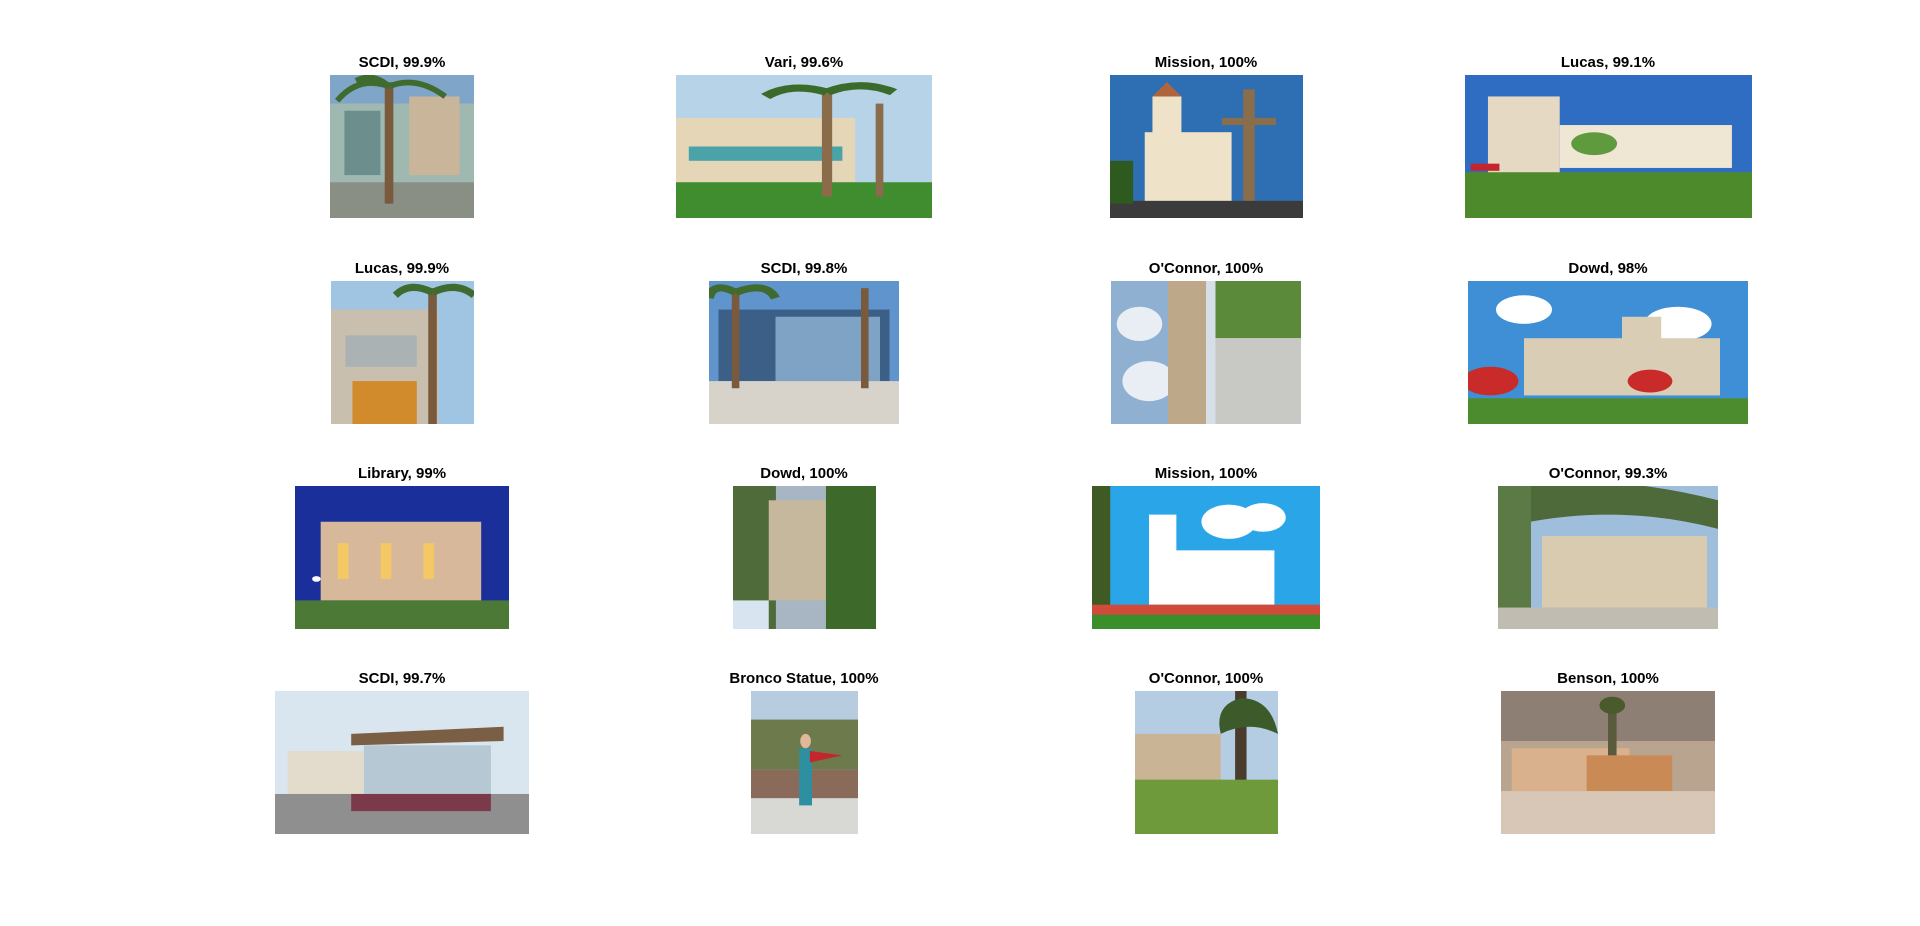  What do you see at coordinates (1608, 268) in the screenshot?
I see `image-title: Dowd, 98%` at bounding box center [1608, 268].